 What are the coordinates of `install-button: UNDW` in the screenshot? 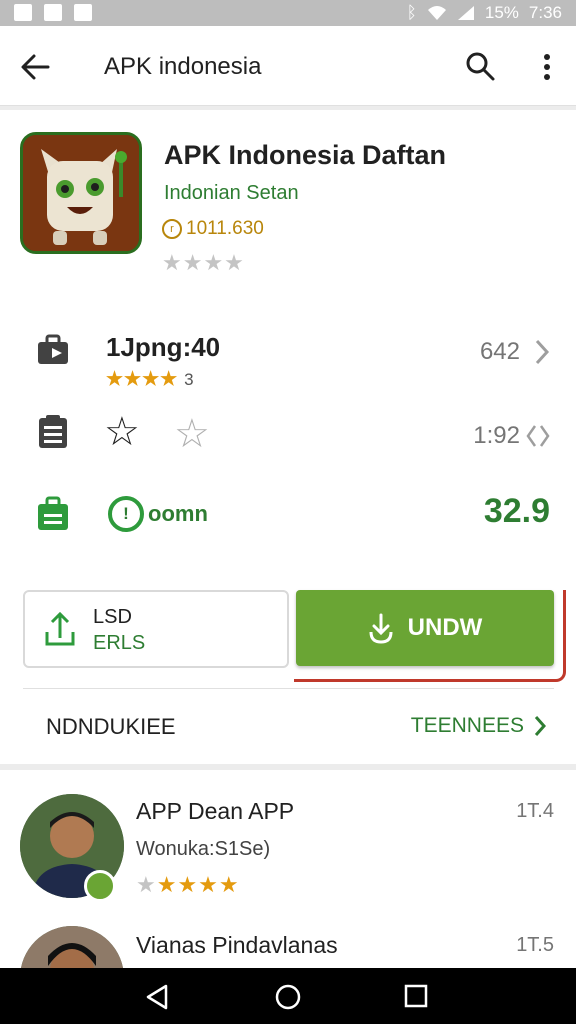 It's located at (425, 628).